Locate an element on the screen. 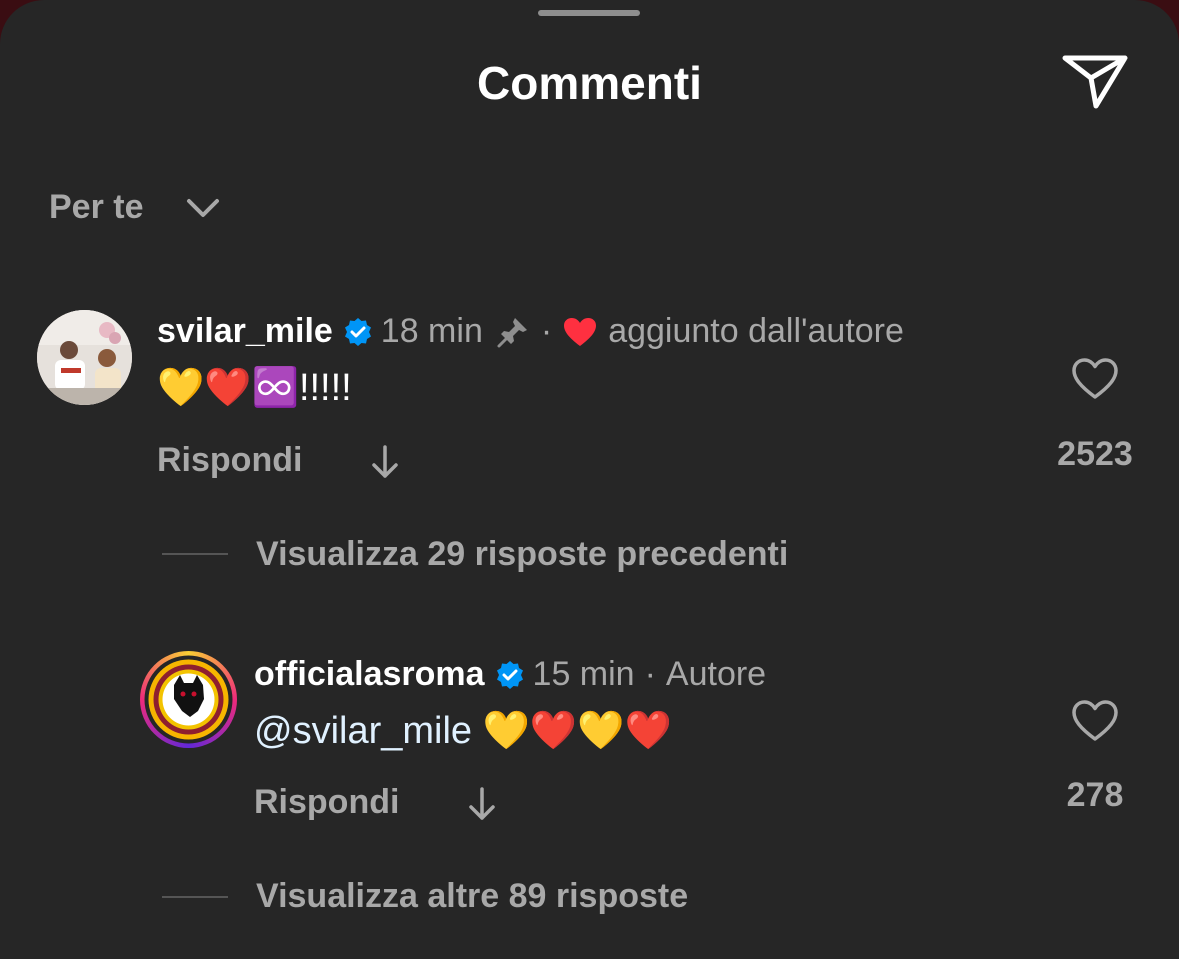 The image size is (1179, 959). view-replies-button: Visualizza altre 89 risposte is located at coordinates (472, 896).